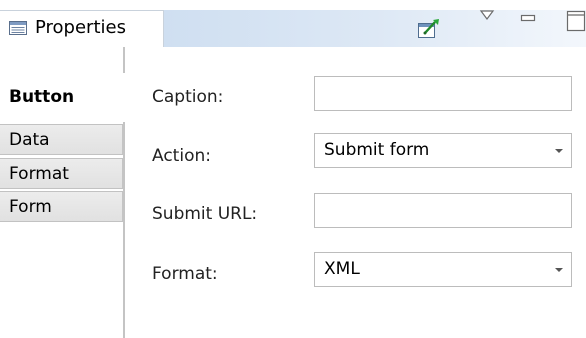 Image resolution: width=586 pixels, height=338 pixels. I want to click on tab-button: Button, so click(62, 97).